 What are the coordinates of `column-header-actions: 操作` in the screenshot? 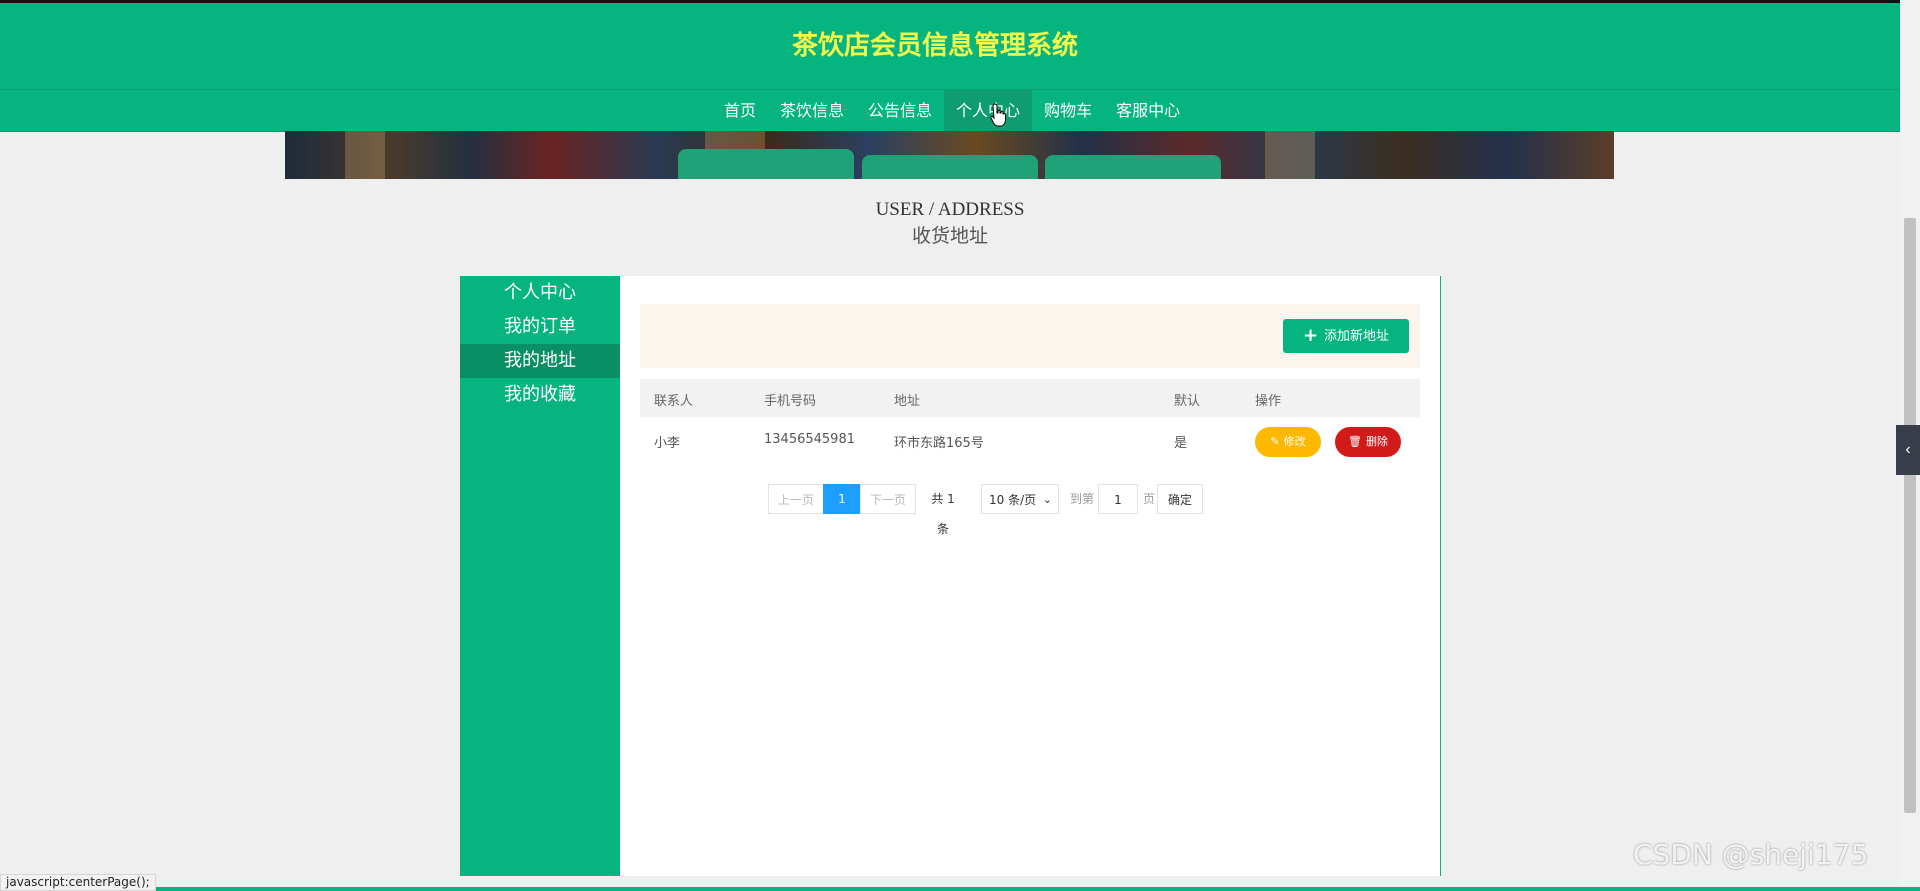 It's located at (1268, 401).